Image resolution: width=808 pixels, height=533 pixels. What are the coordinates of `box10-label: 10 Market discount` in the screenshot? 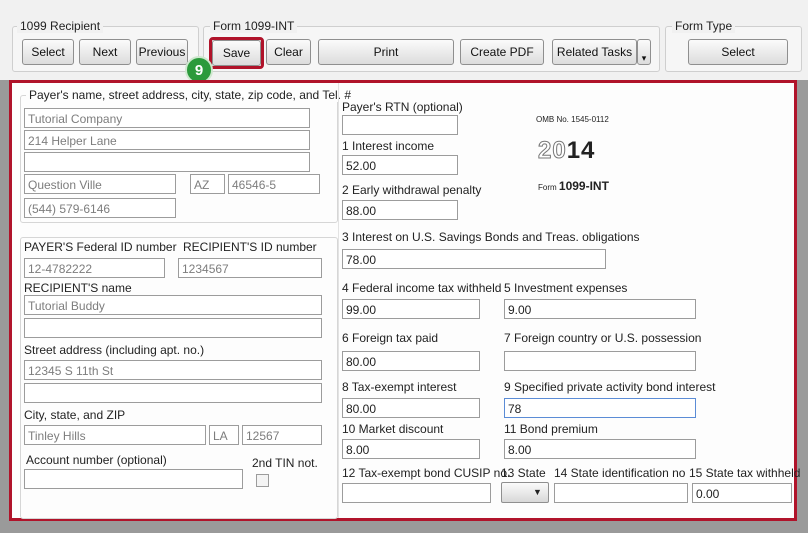 It's located at (393, 429).